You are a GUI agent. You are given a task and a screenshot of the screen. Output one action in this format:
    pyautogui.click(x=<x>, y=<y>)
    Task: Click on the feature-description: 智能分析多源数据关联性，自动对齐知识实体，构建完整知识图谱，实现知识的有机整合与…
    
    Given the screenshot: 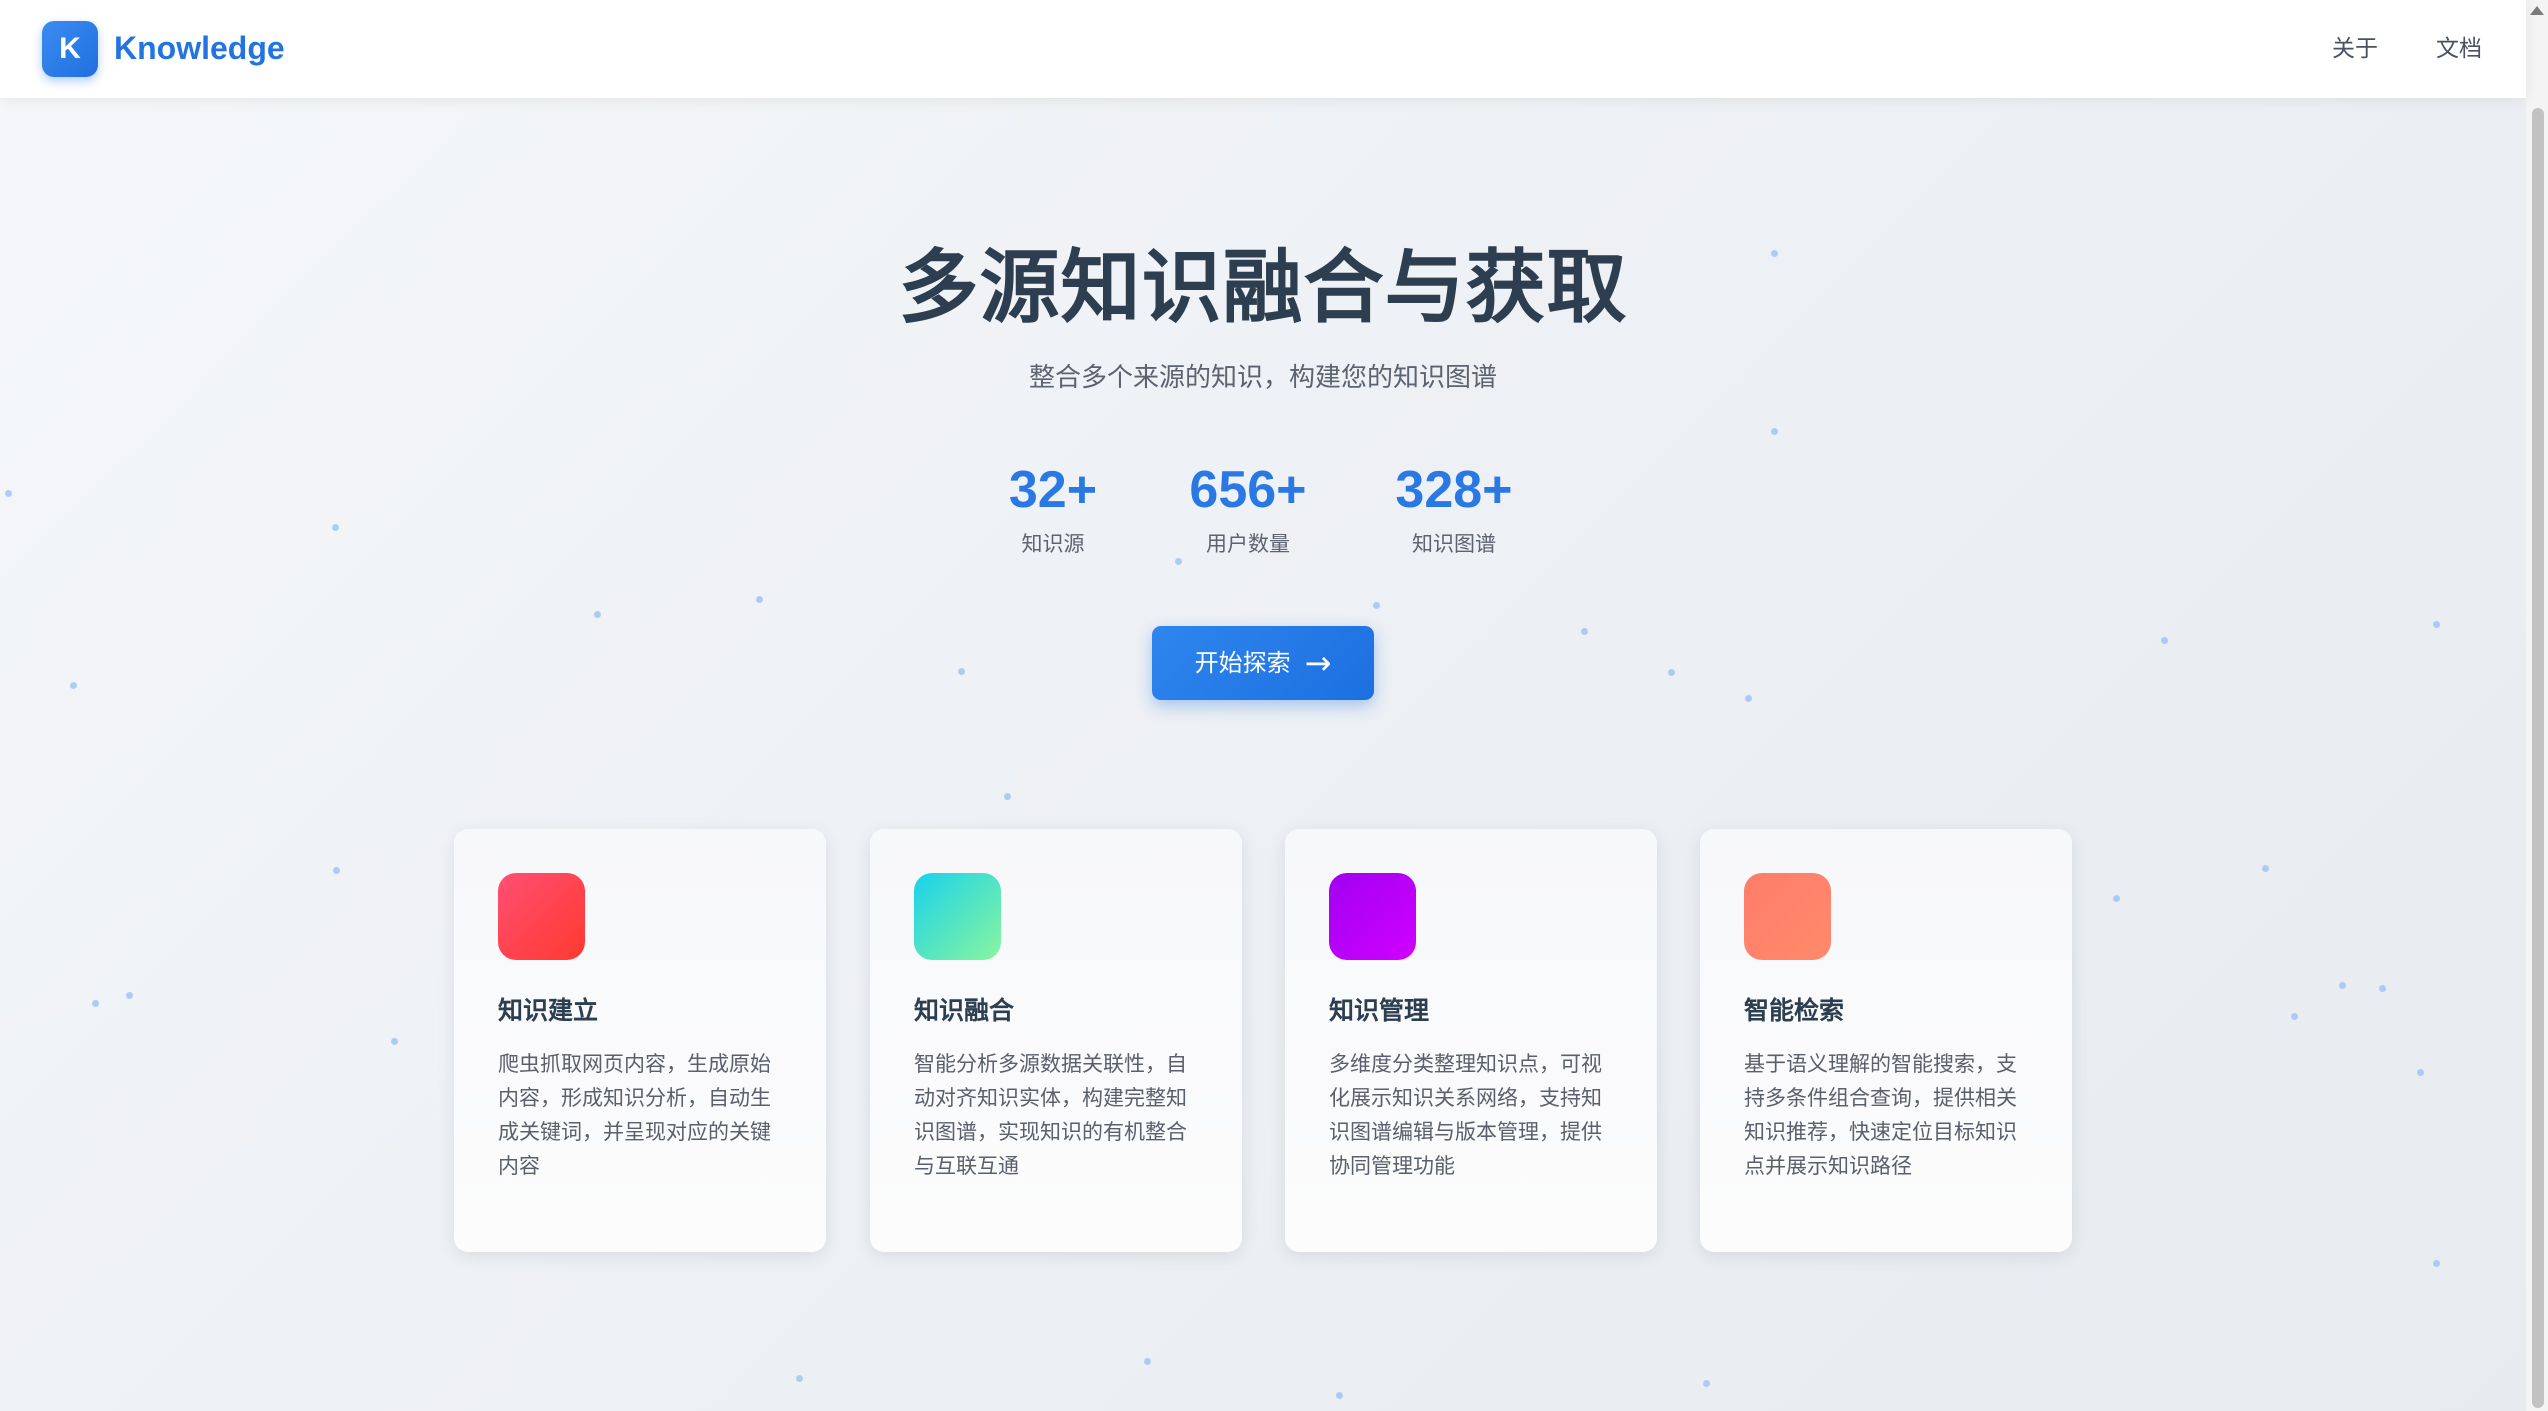 What is the action you would take?
    pyautogui.click(x=1050, y=1115)
    